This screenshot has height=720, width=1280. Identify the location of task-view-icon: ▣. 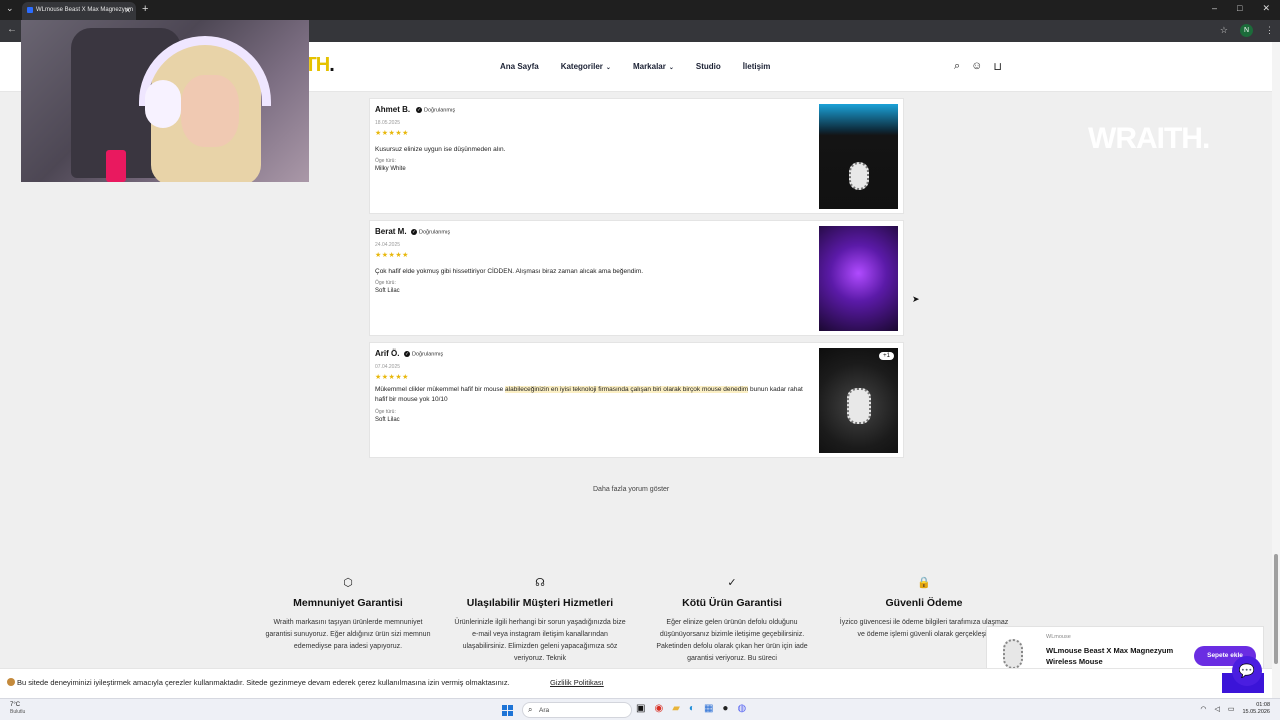
(640, 708).